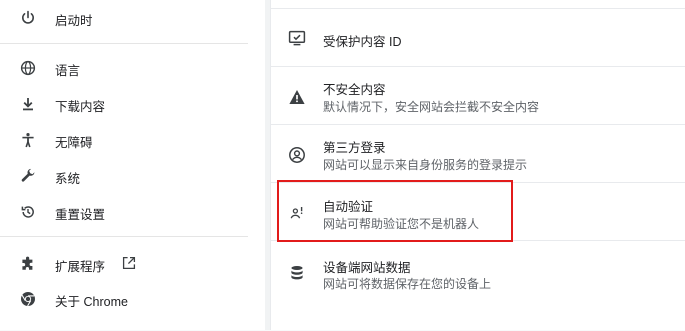 The image size is (685, 331). Describe the element at coordinates (354, 90) in the screenshot. I see `row-title: 不安全内容` at that location.